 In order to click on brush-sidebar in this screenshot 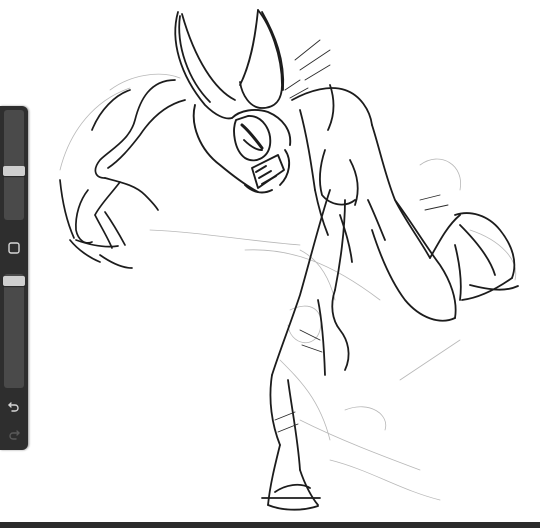, I will do `click(14, 278)`.